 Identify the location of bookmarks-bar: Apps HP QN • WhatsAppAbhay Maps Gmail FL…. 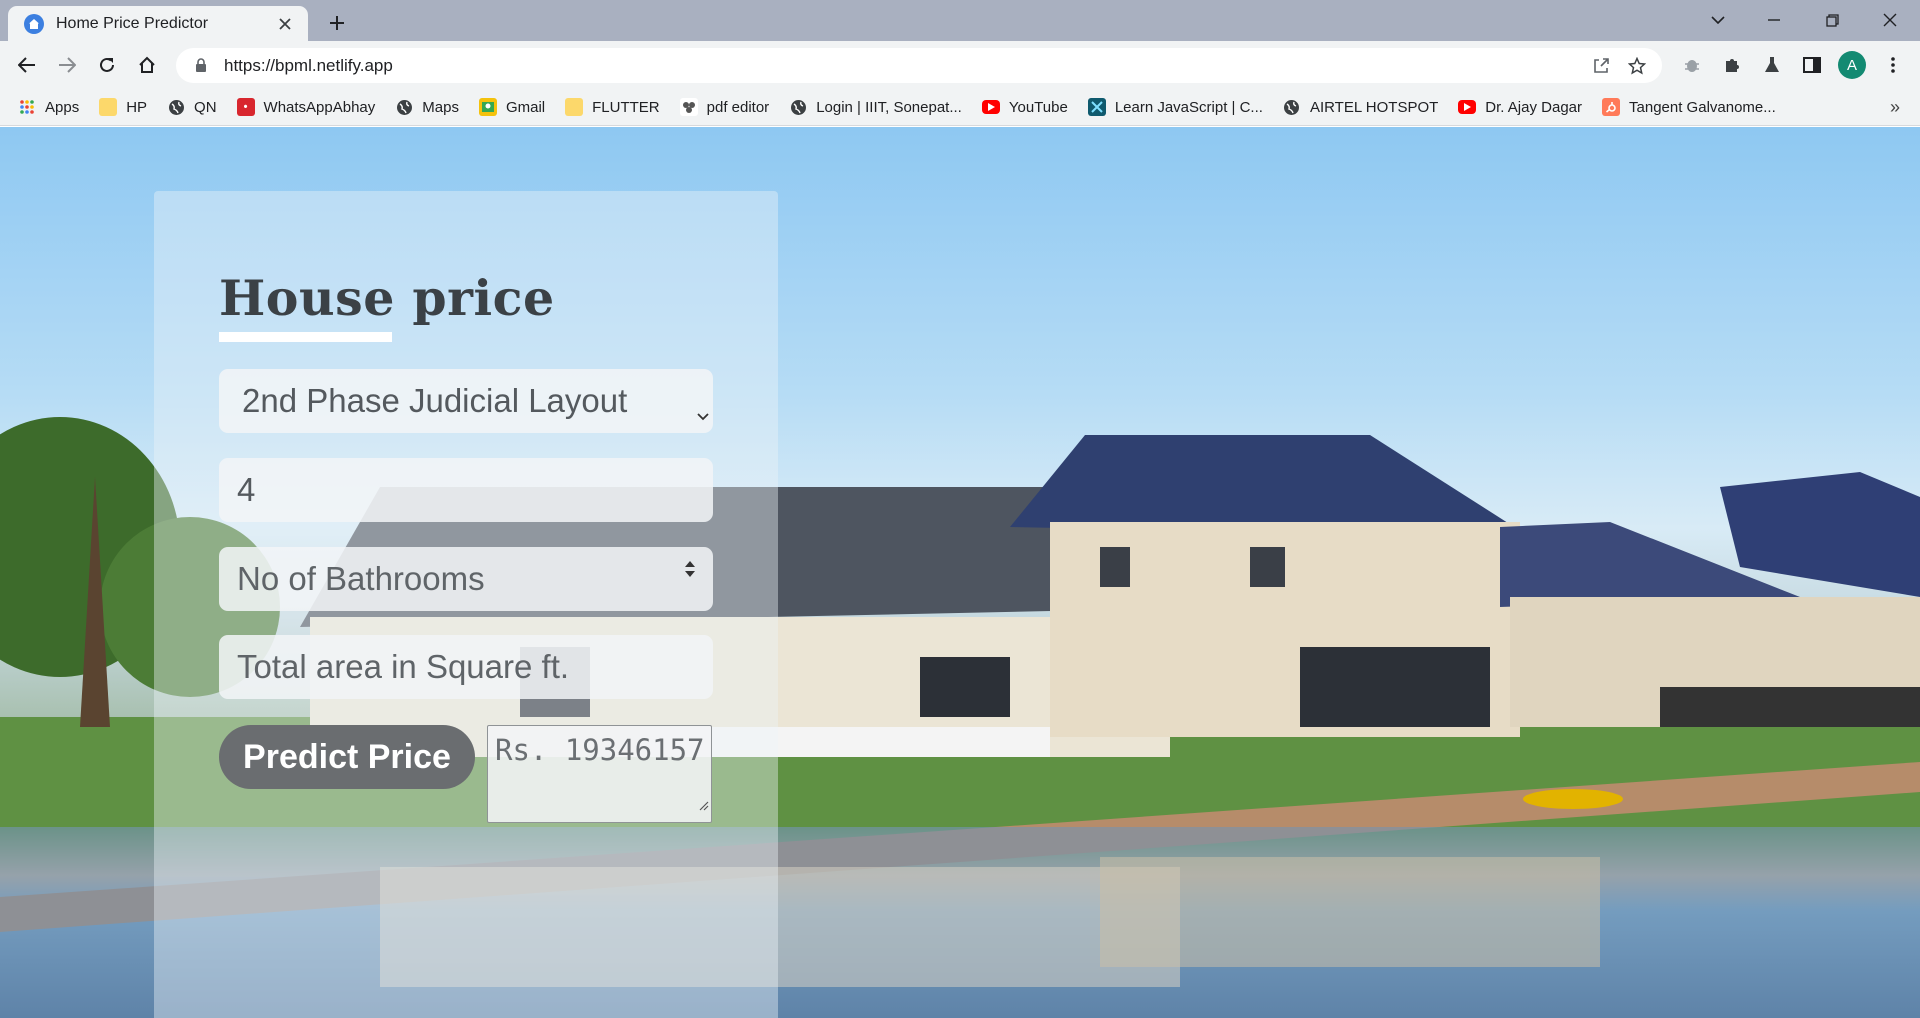
(960, 107).